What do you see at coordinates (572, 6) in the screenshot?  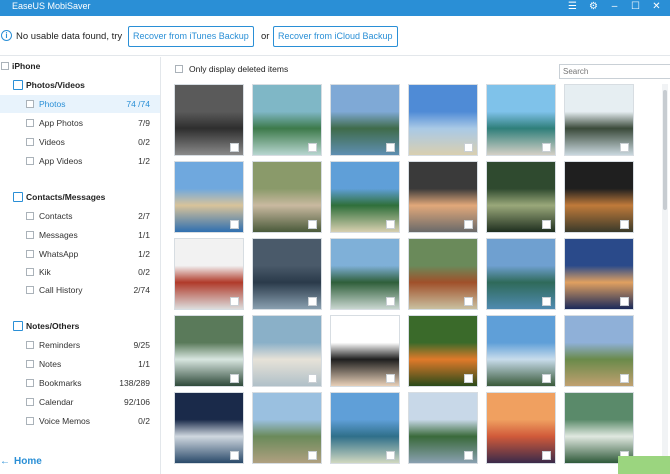 I see `menu-icon: ☰` at bounding box center [572, 6].